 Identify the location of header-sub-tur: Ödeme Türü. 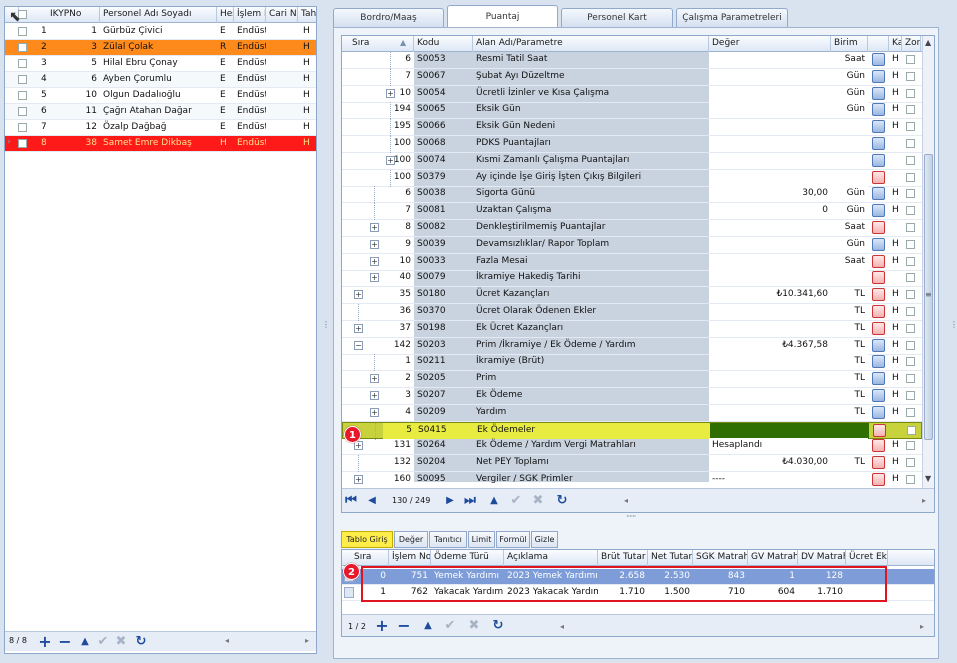
(467, 558).